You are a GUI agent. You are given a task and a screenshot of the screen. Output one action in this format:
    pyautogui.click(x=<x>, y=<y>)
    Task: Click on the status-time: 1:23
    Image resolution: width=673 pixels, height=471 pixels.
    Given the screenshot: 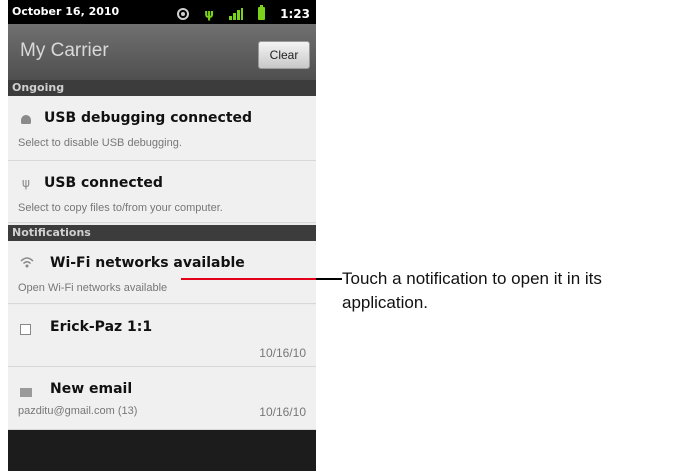 What is the action you would take?
    pyautogui.click(x=295, y=13)
    